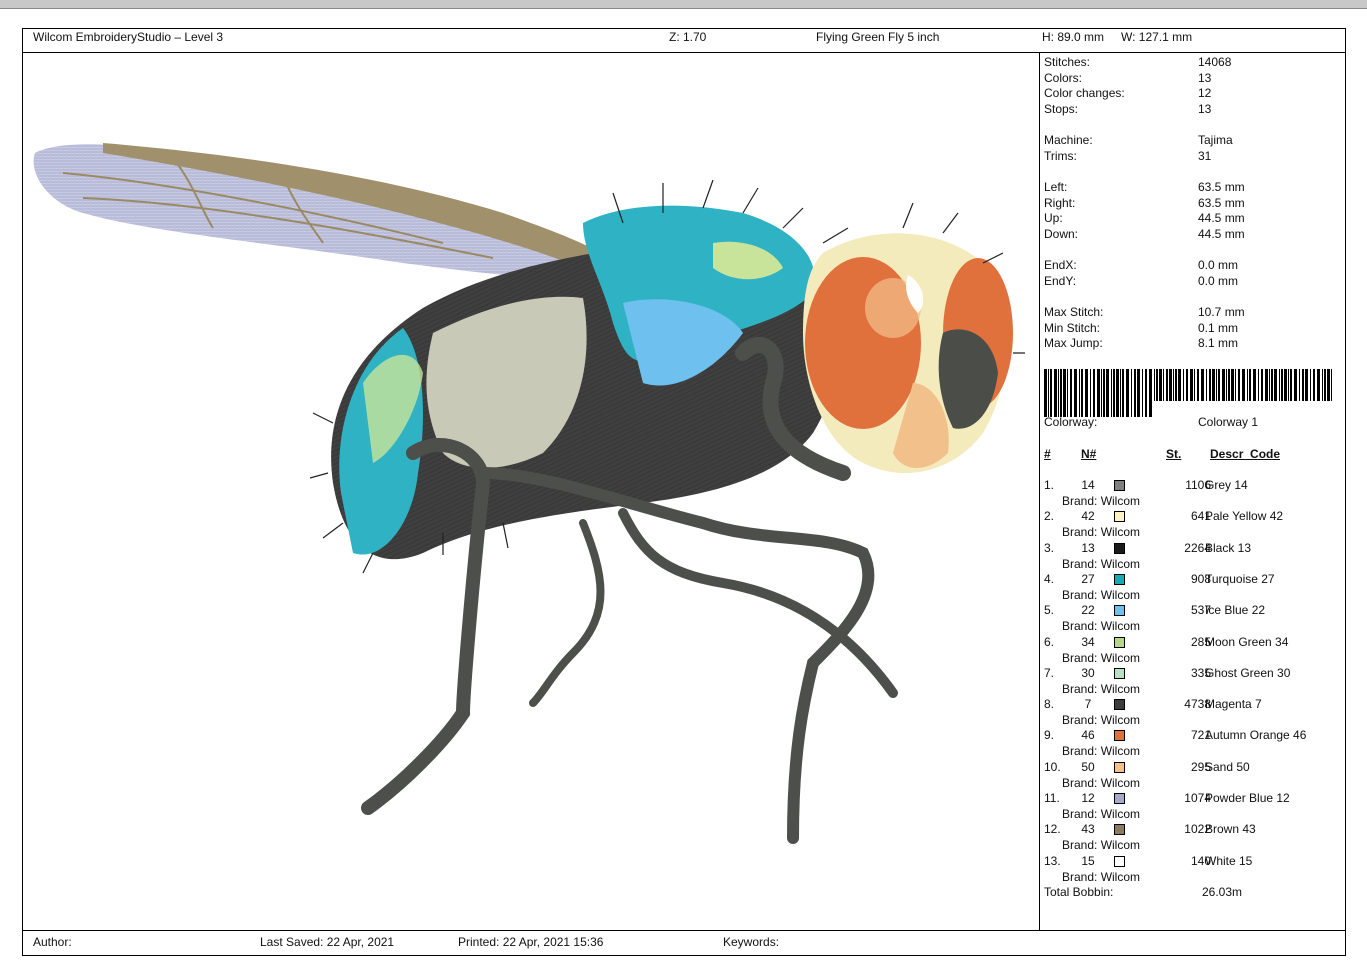 The width and height of the screenshot is (1367, 973). I want to click on color-index: 1., so click(1049, 485).